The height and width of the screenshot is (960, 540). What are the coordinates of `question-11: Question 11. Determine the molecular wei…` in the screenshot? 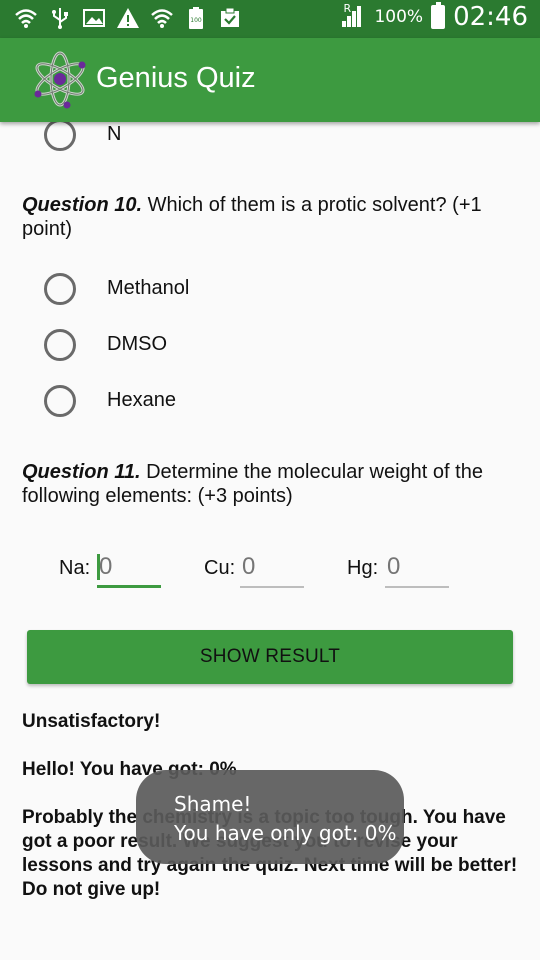 It's located at (267, 484).